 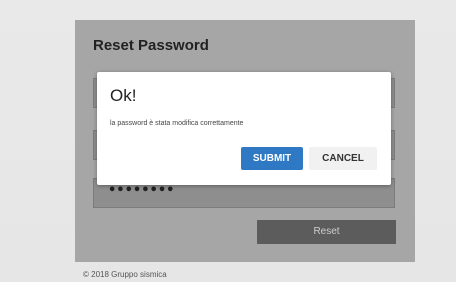 What do you see at coordinates (123, 95) in the screenshot?
I see `dialog-title: Ok!` at bounding box center [123, 95].